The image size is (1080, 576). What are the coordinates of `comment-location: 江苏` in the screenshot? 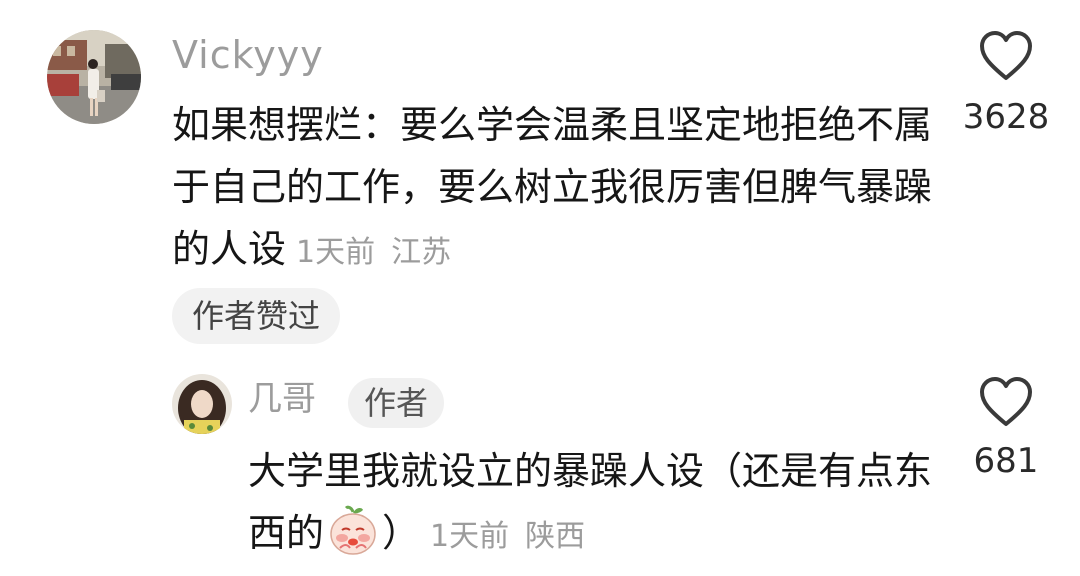 It's located at (421, 252).